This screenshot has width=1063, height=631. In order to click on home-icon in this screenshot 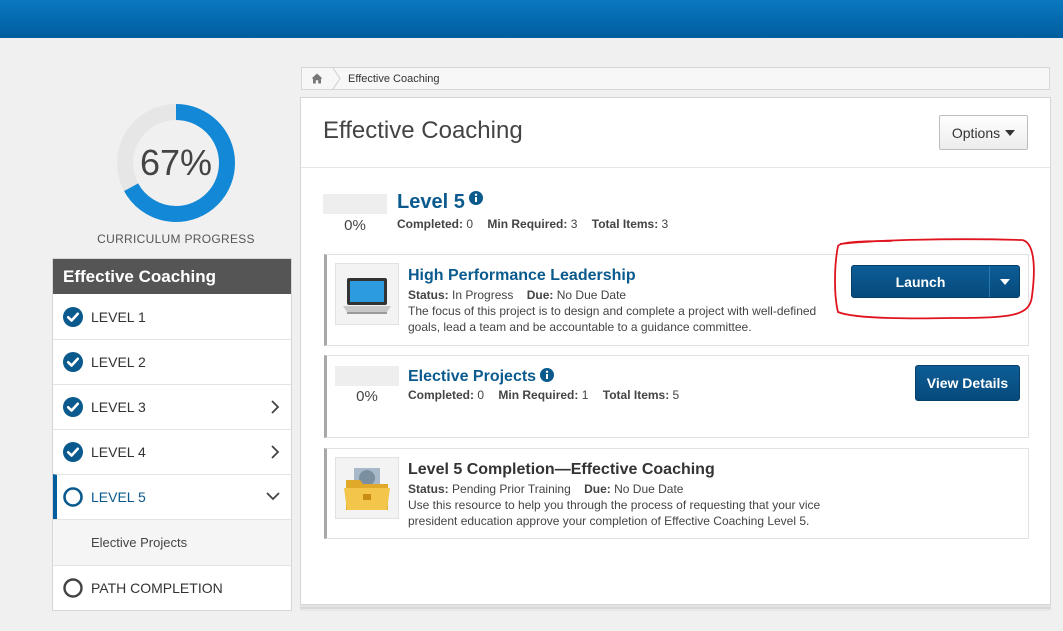, I will do `click(317, 78)`.